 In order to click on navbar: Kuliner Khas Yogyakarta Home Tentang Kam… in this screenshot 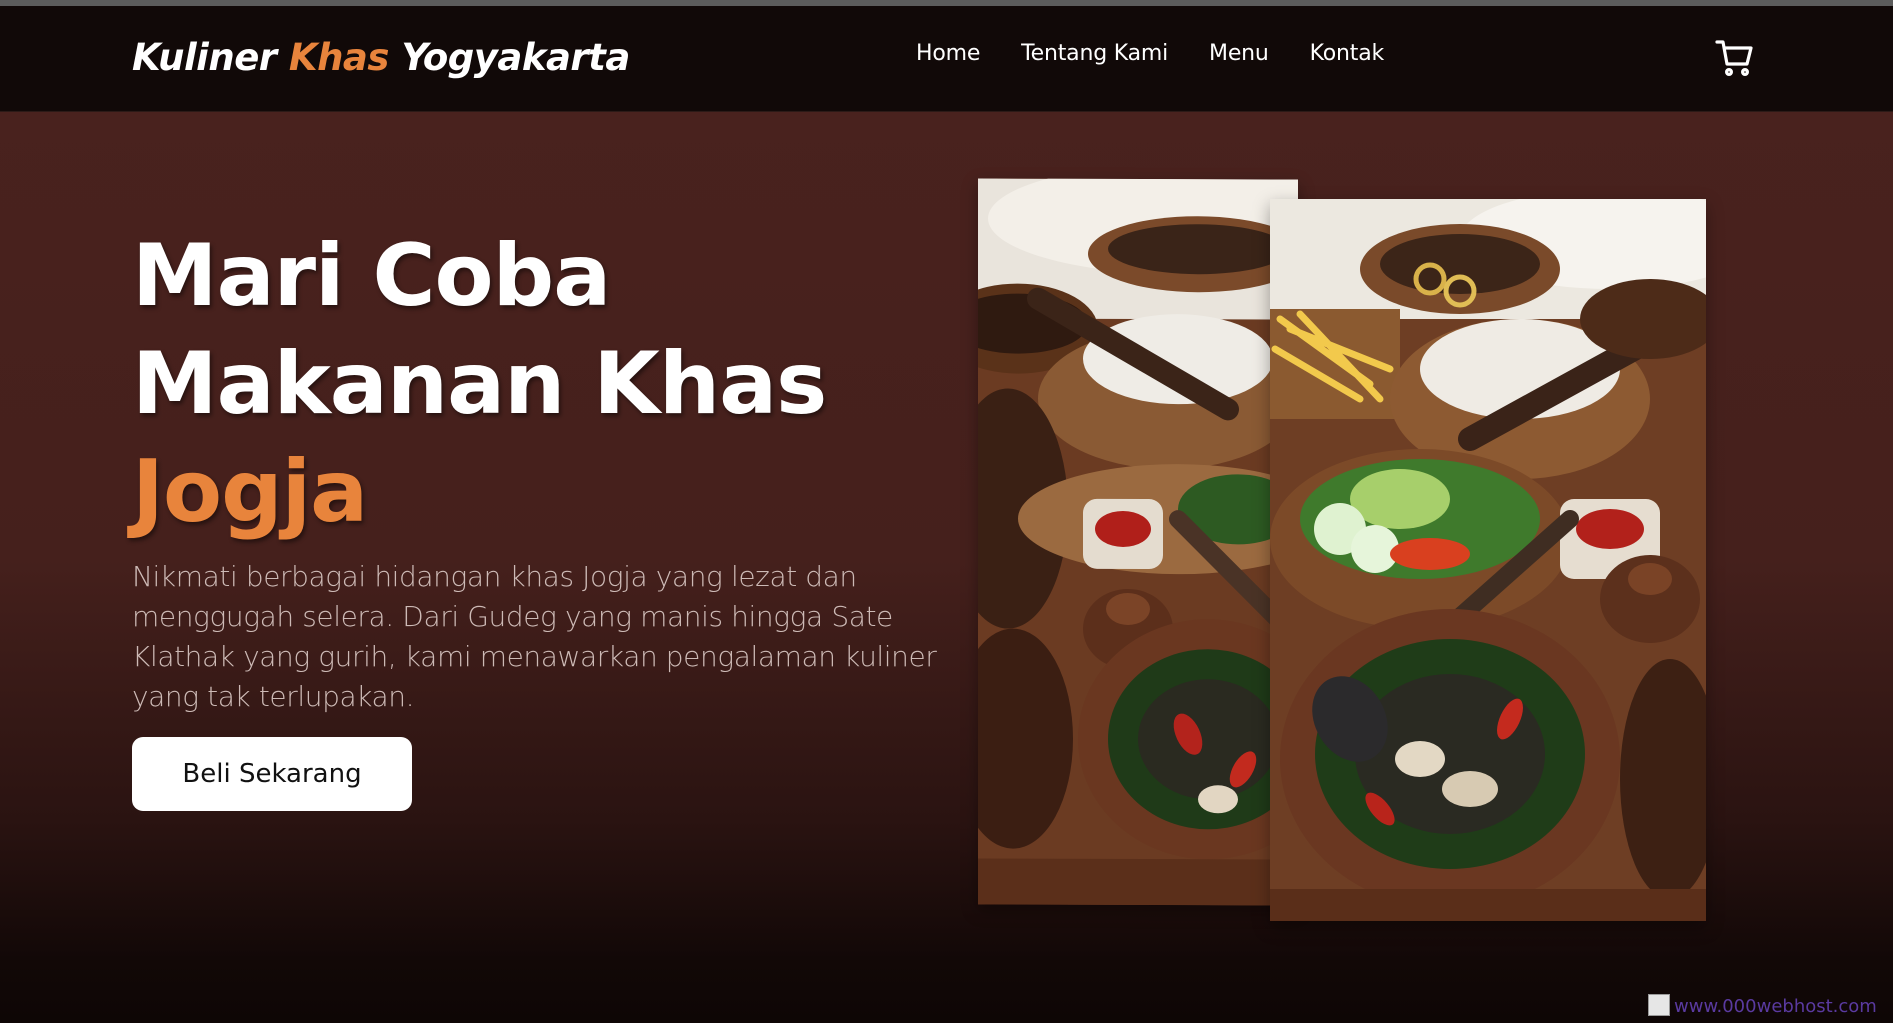, I will do `click(946, 59)`.